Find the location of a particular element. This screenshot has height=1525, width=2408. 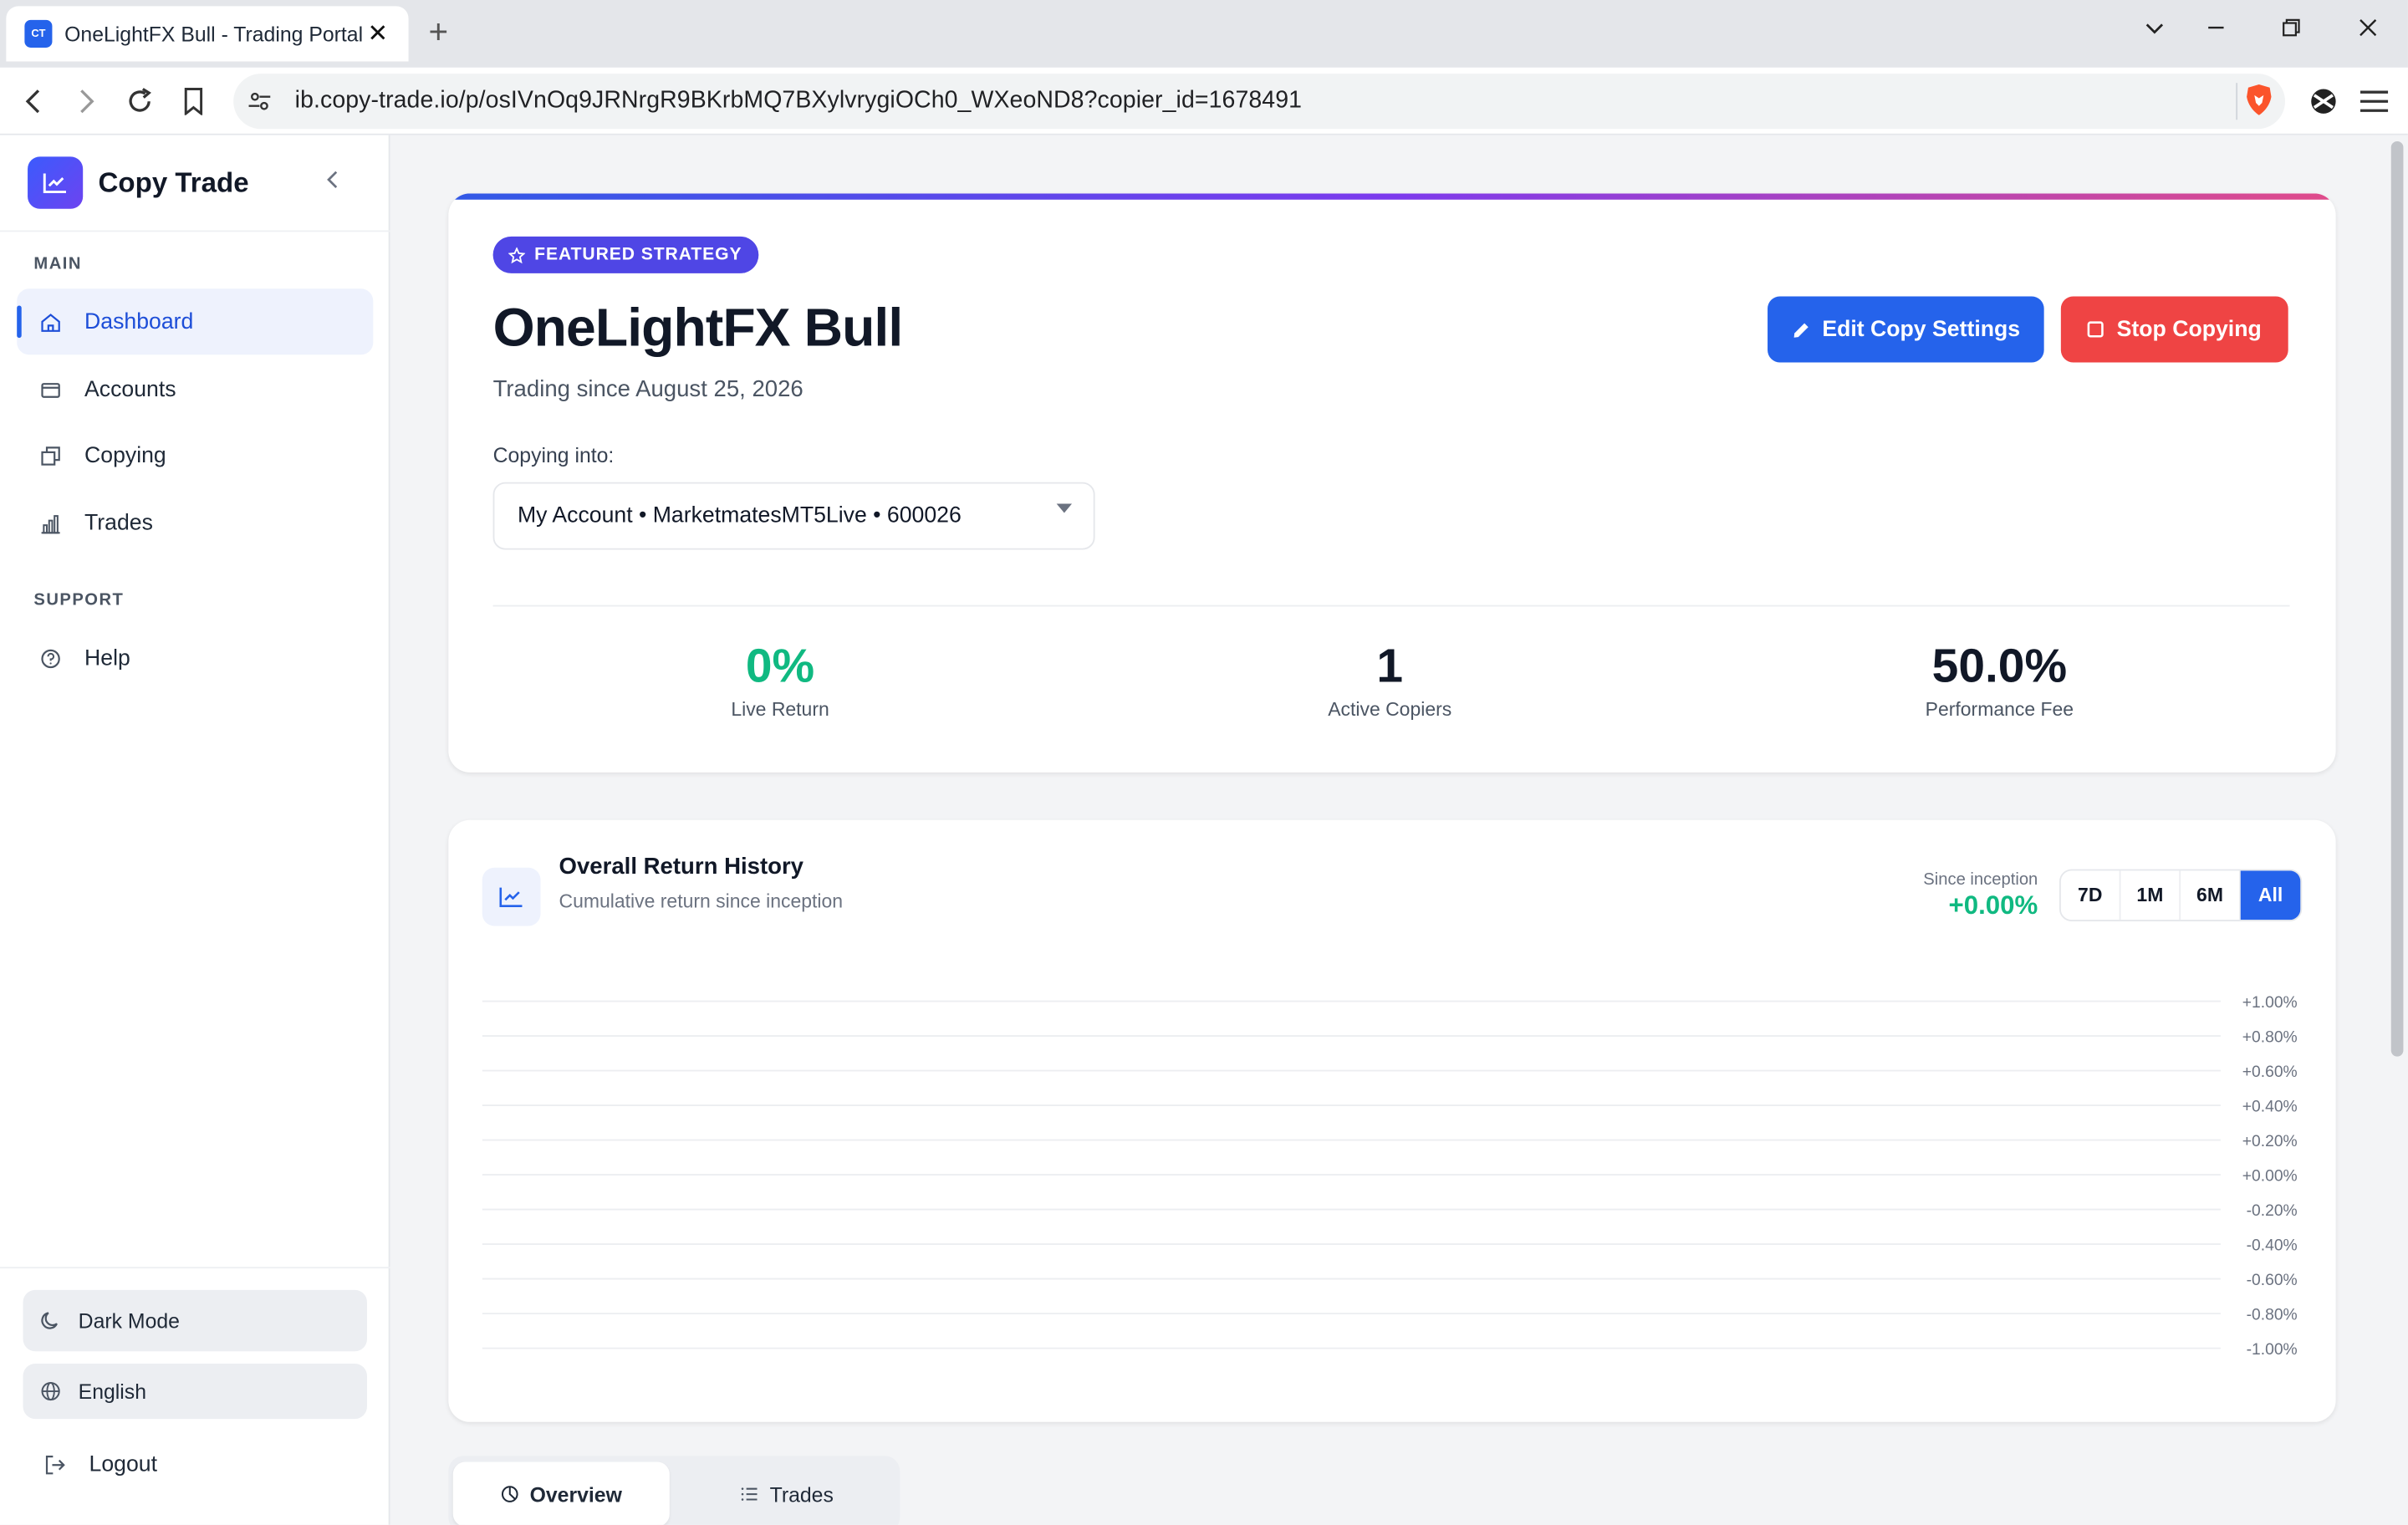

sidebar-item-label: Copying is located at coordinates (125, 455).